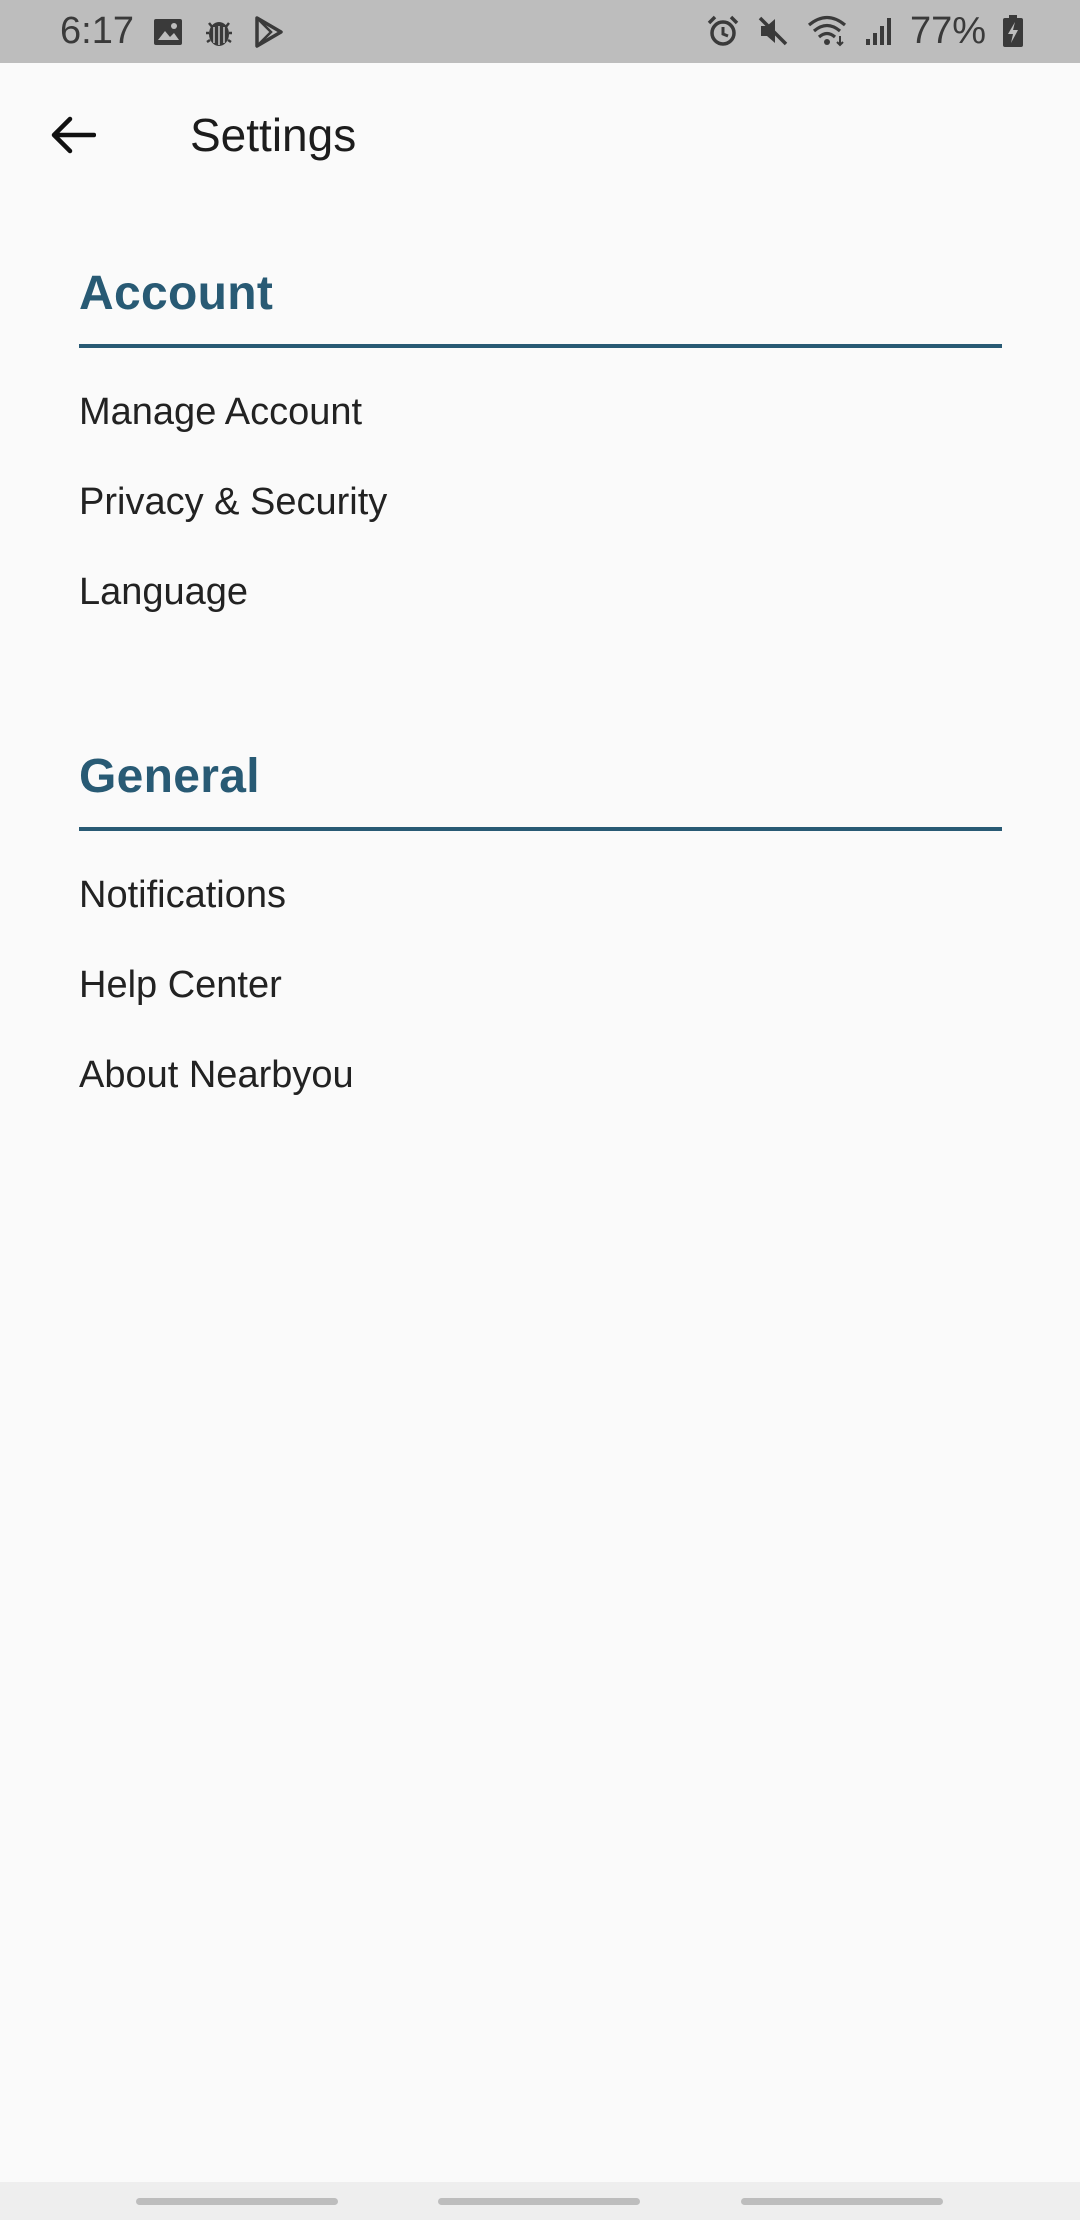 Image resolution: width=1080 pixels, height=2220 pixels. Describe the element at coordinates (947, 31) in the screenshot. I see `battery-percent: 77%` at that location.